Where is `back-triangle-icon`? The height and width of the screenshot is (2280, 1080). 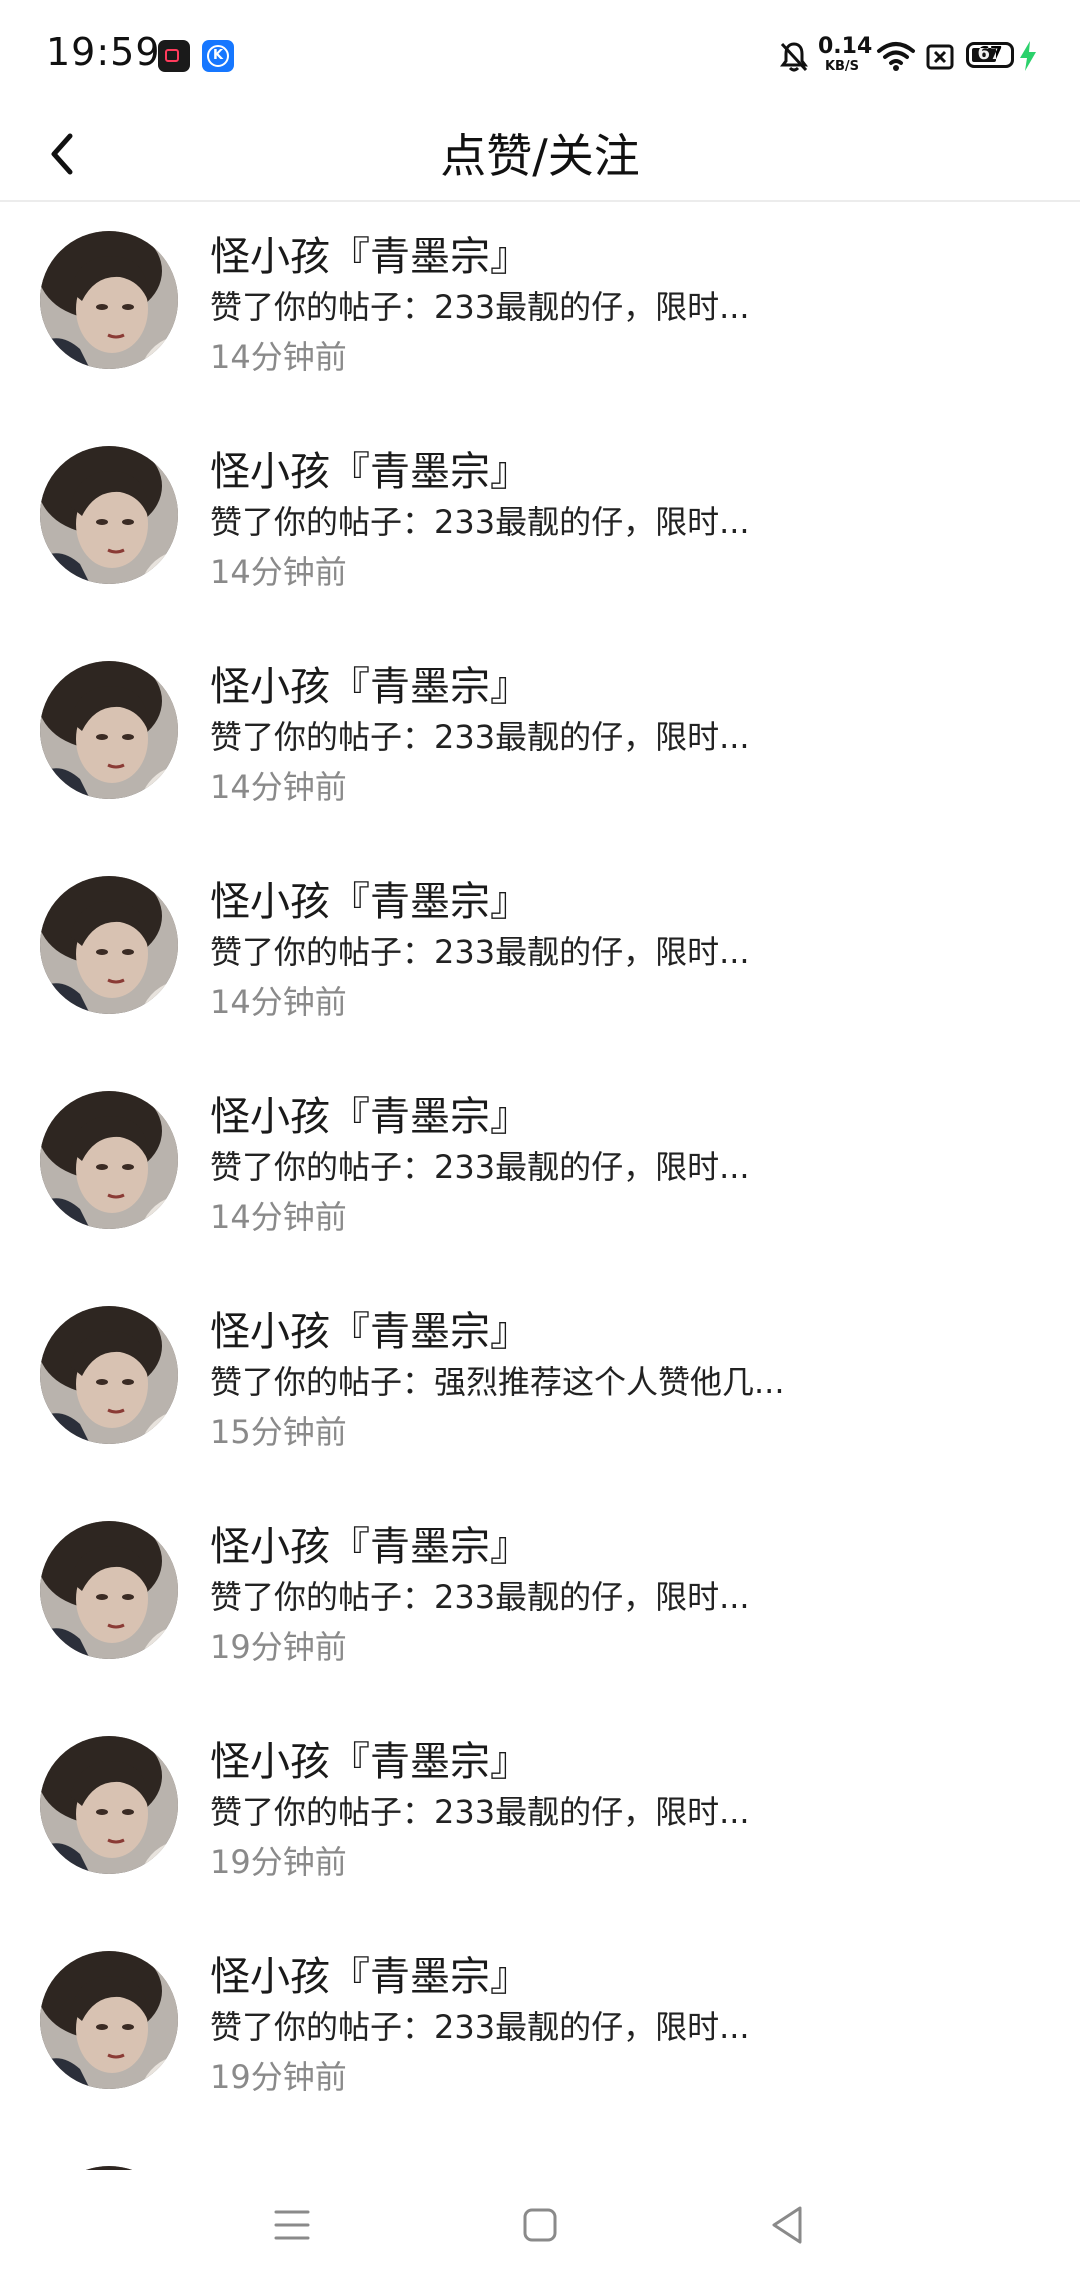 back-triangle-icon is located at coordinates (787, 2225).